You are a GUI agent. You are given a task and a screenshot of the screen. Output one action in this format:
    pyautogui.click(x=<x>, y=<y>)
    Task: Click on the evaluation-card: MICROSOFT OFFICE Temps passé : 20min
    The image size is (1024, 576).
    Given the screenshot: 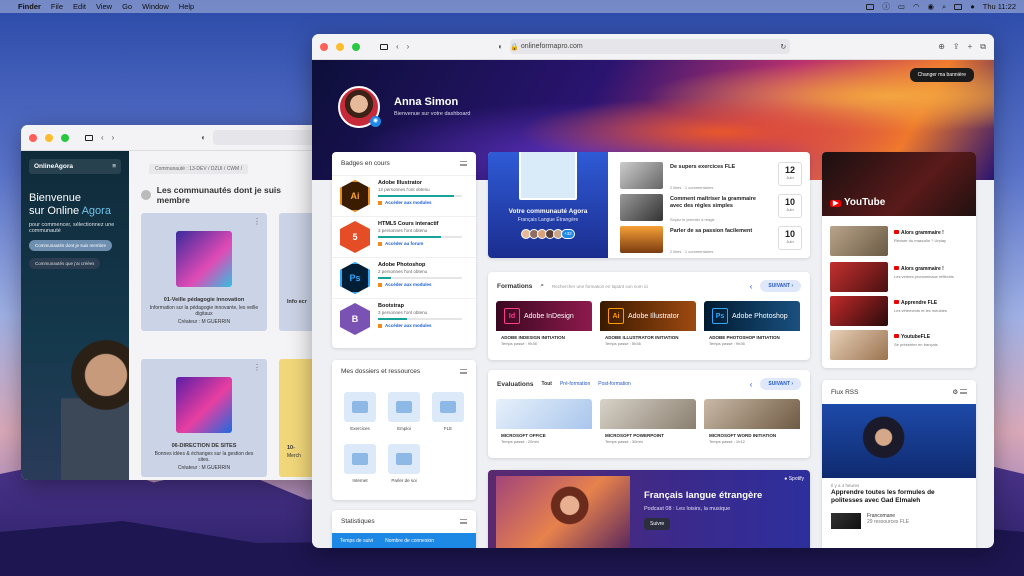 What is the action you would take?
    pyautogui.click(x=544, y=424)
    